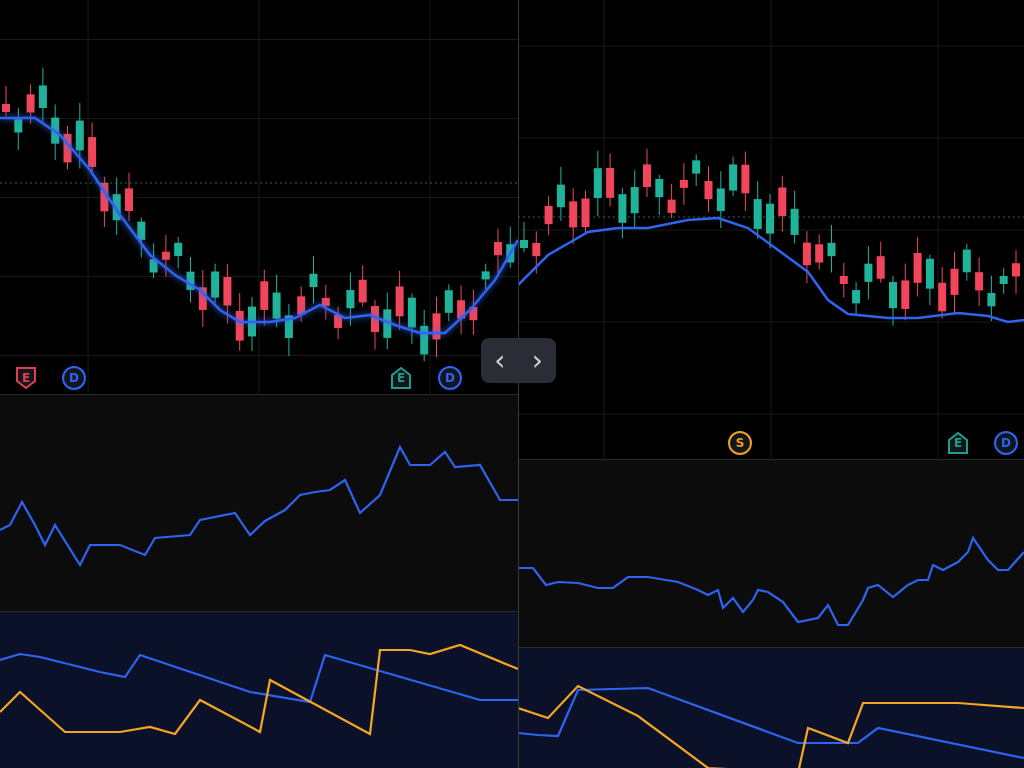 Image resolution: width=1024 pixels, height=768 pixels. I want to click on event-shield-marker: E, so click(26, 378).